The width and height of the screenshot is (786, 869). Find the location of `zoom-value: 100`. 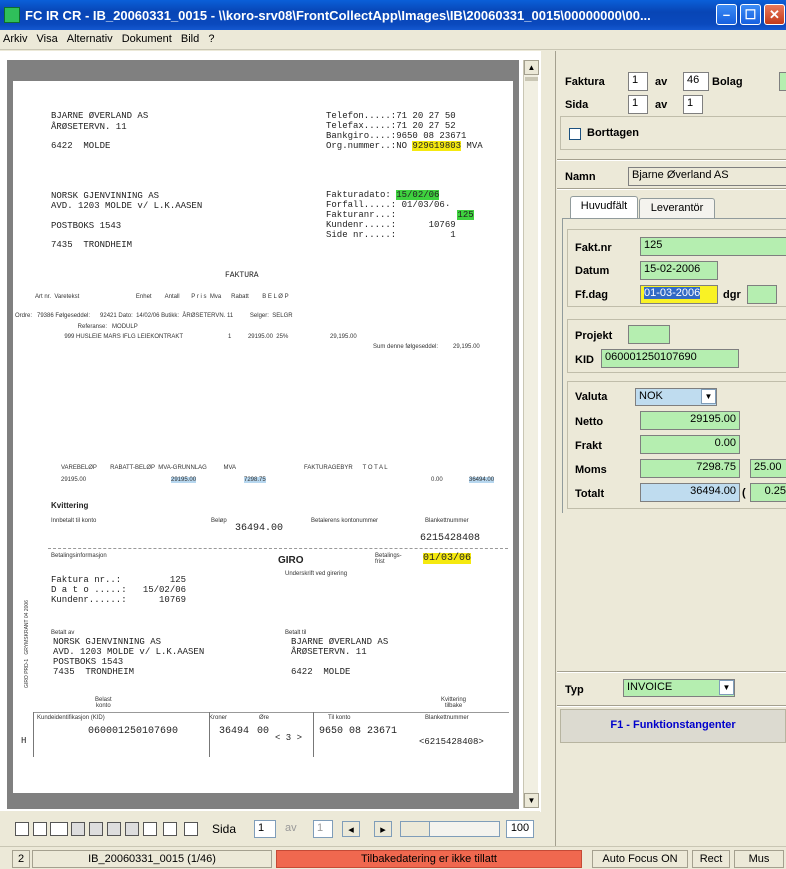

zoom-value: 100 is located at coordinates (520, 829).